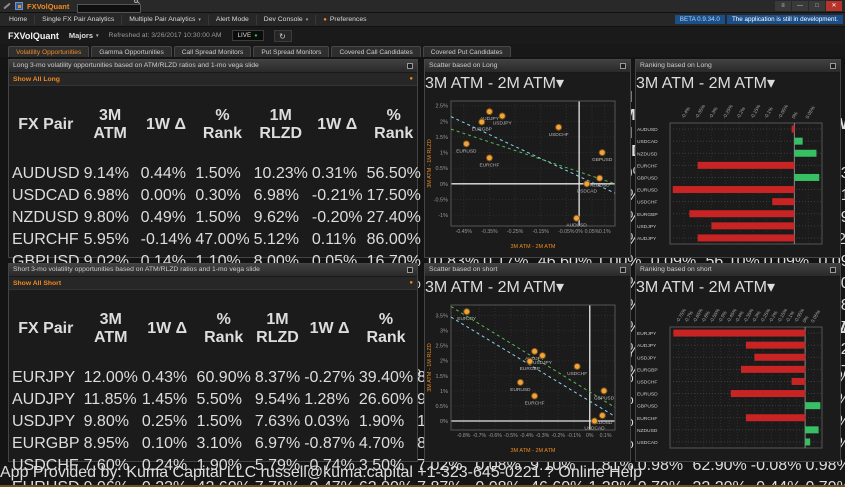  Describe the element at coordinates (79, 19) in the screenshot. I see `menu-item-single-fx: Single FX Pair Analytics` at that location.